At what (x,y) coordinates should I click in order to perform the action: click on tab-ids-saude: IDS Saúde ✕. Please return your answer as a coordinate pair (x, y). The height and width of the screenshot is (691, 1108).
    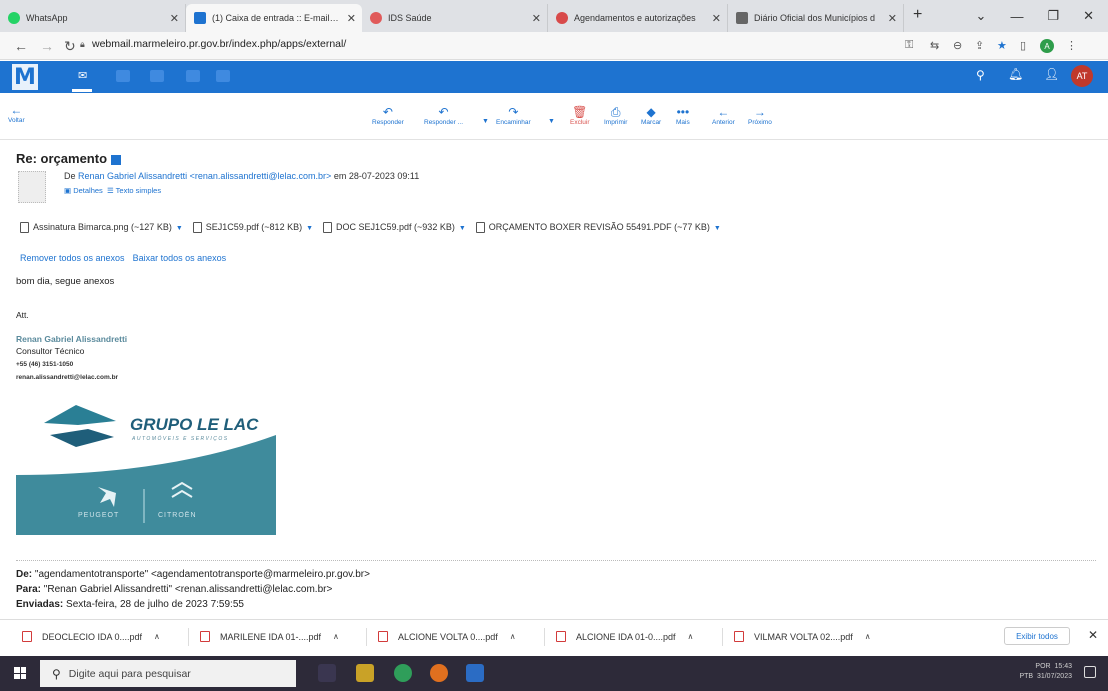
    Looking at the image, I should click on (455, 18).